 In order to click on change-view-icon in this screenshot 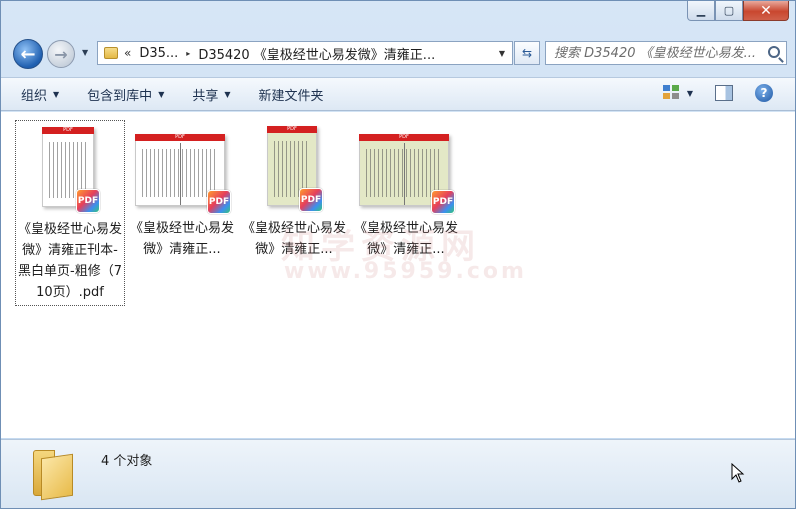, I will do `click(671, 93)`.